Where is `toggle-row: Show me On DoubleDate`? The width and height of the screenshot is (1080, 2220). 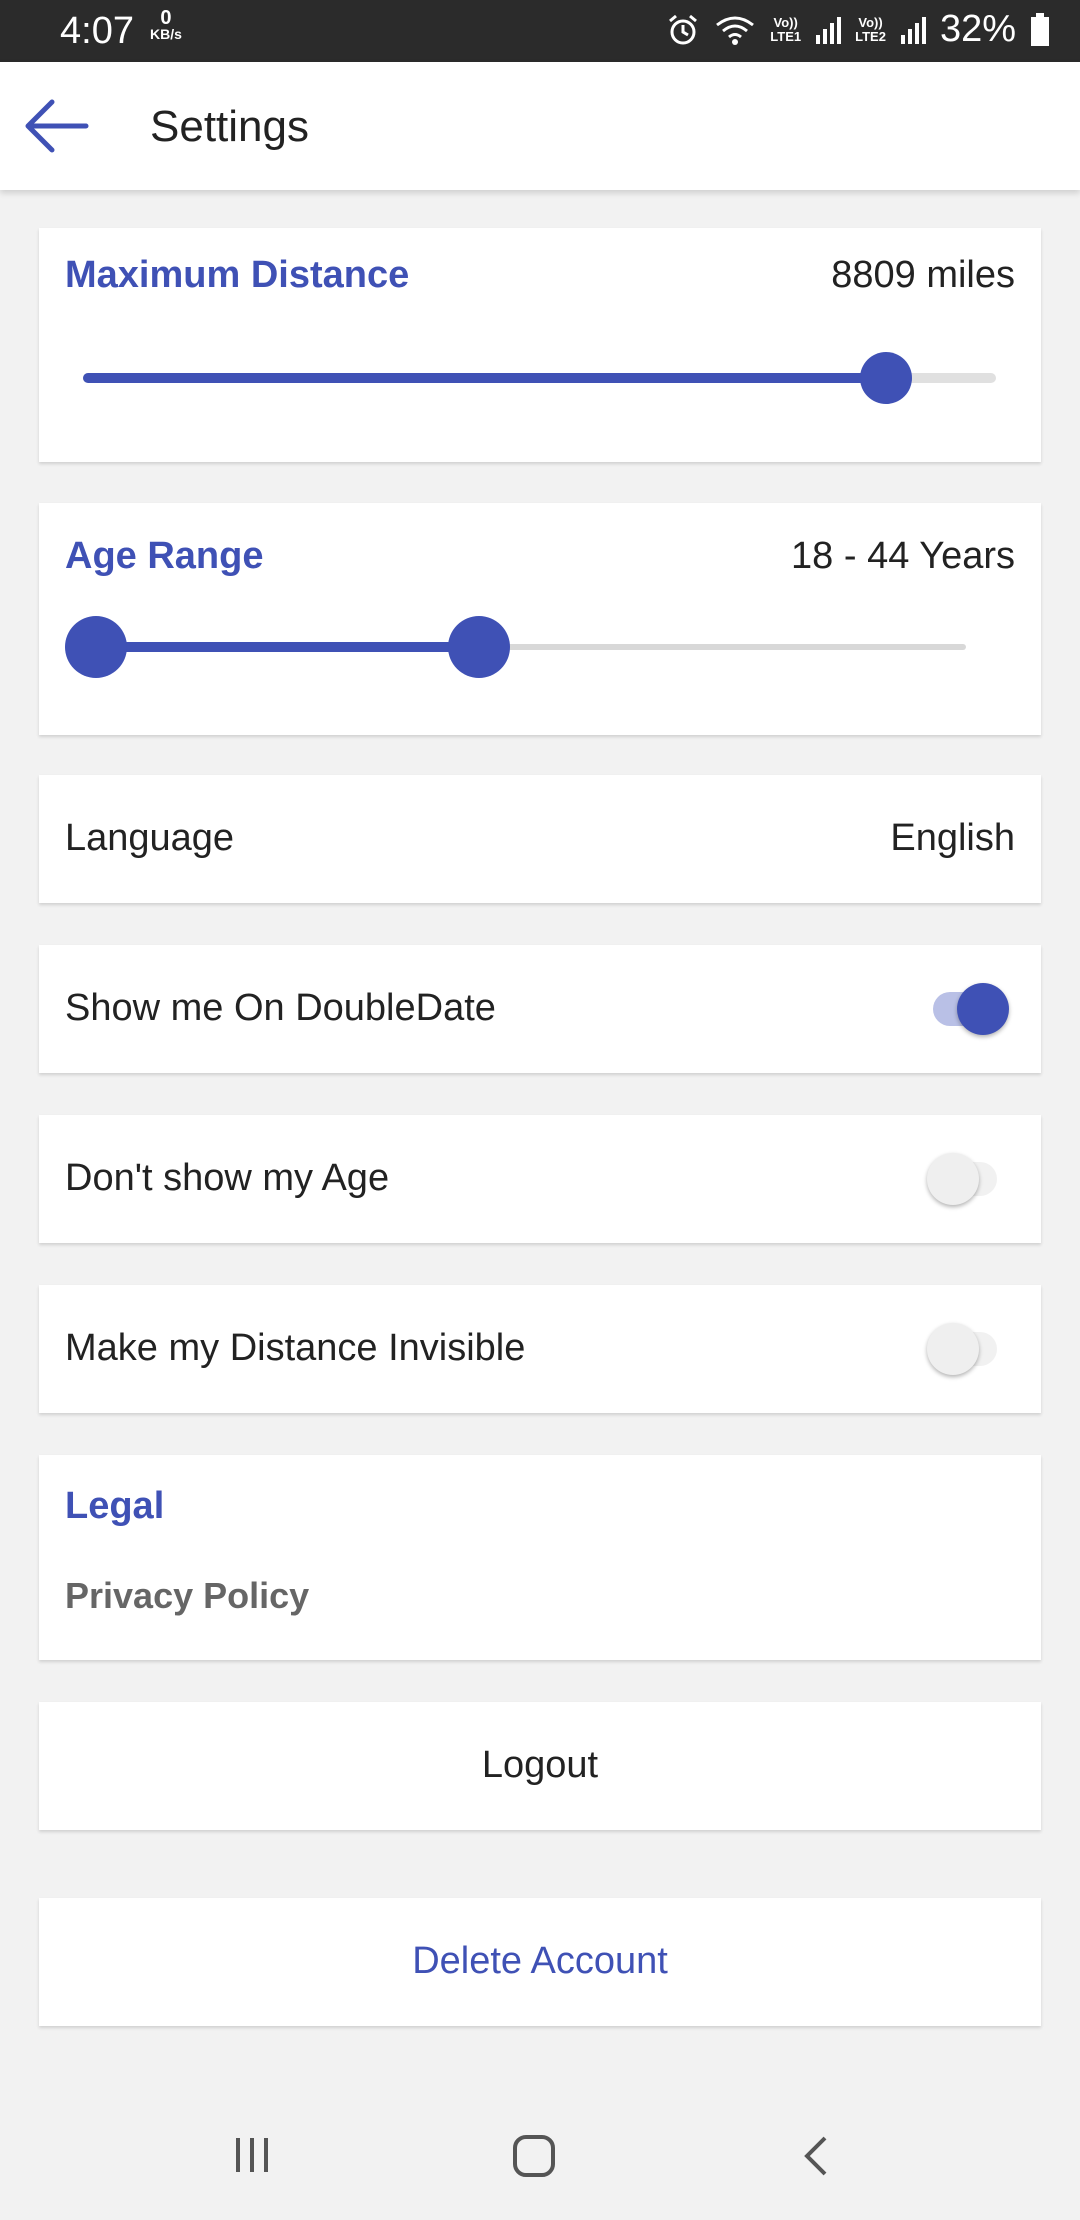 toggle-row: Show me On DoubleDate is located at coordinates (540, 1009).